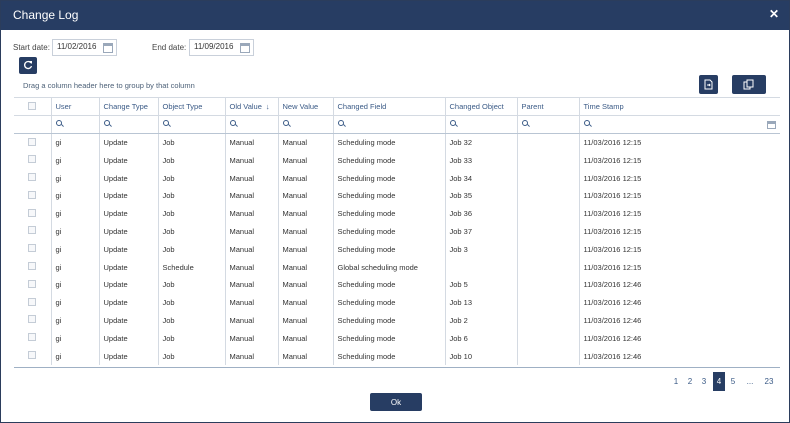 The width and height of the screenshot is (790, 423). What do you see at coordinates (28, 65) in the screenshot?
I see `refresh-button` at bounding box center [28, 65].